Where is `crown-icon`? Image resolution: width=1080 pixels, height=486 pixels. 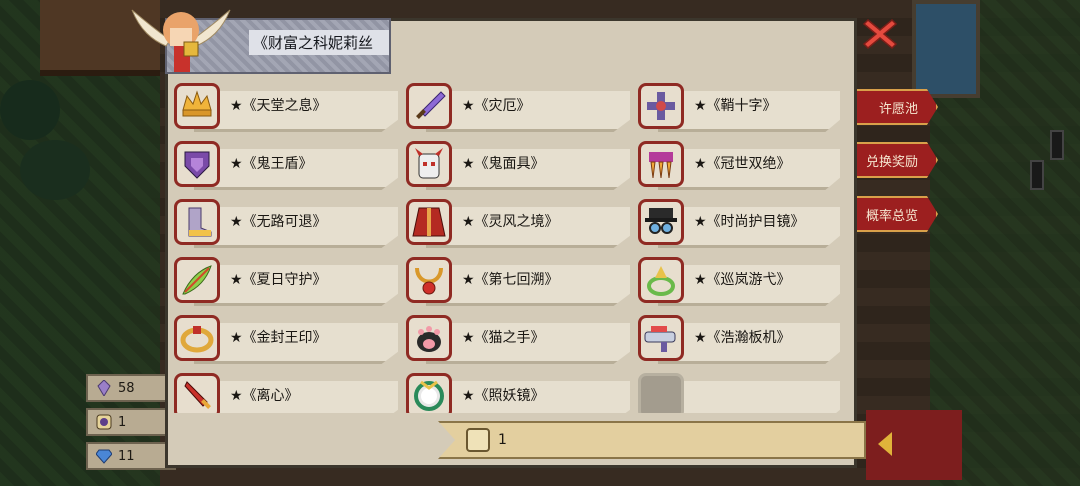 crown-icon is located at coordinates (197, 103).